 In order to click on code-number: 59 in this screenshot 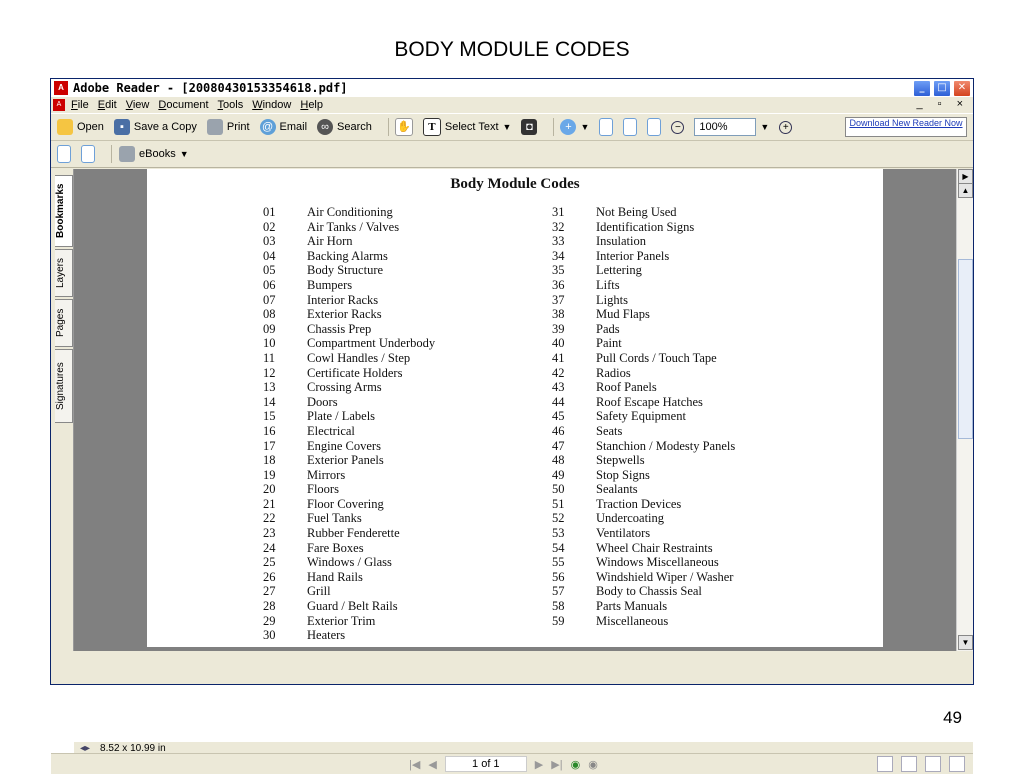, I will do `click(558, 620)`.